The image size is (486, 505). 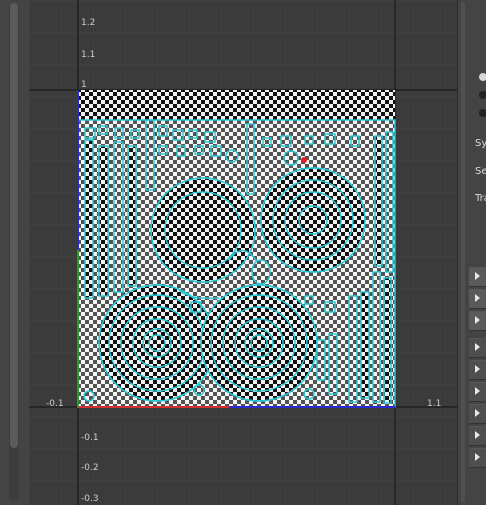 I want to click on tick-v-1-2: 1.2, so click(x=88, y=23).